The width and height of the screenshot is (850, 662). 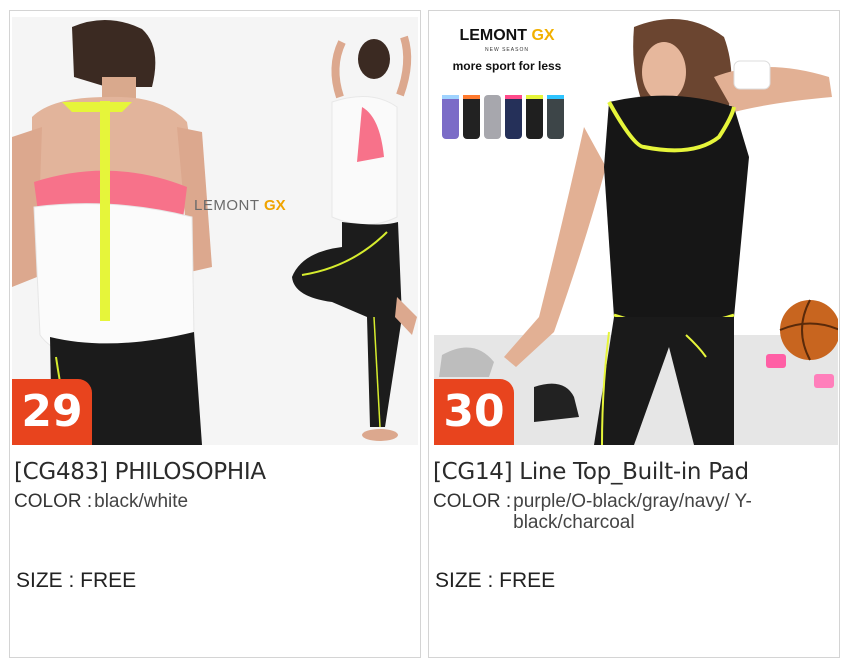 I want to click on brand-logo-text: LEMONT, so click(x=227, y=205).